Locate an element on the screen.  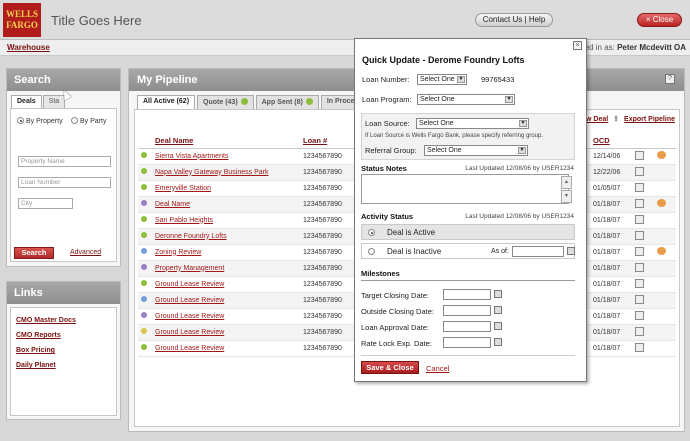
save-close-button: Save & Close is located at coordinates (390, 367).